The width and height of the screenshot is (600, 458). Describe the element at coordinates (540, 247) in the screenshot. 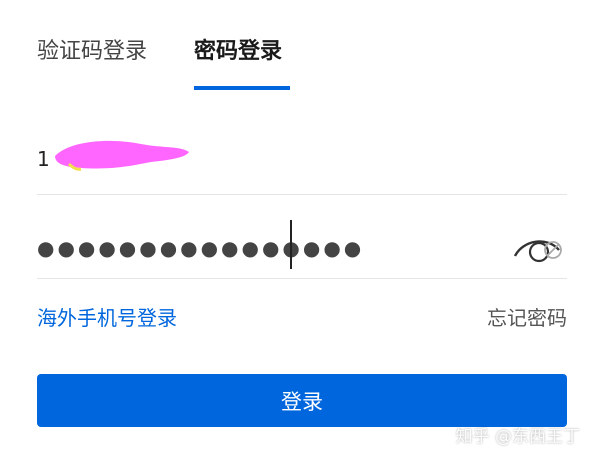

I see `eye-icon` at that location.